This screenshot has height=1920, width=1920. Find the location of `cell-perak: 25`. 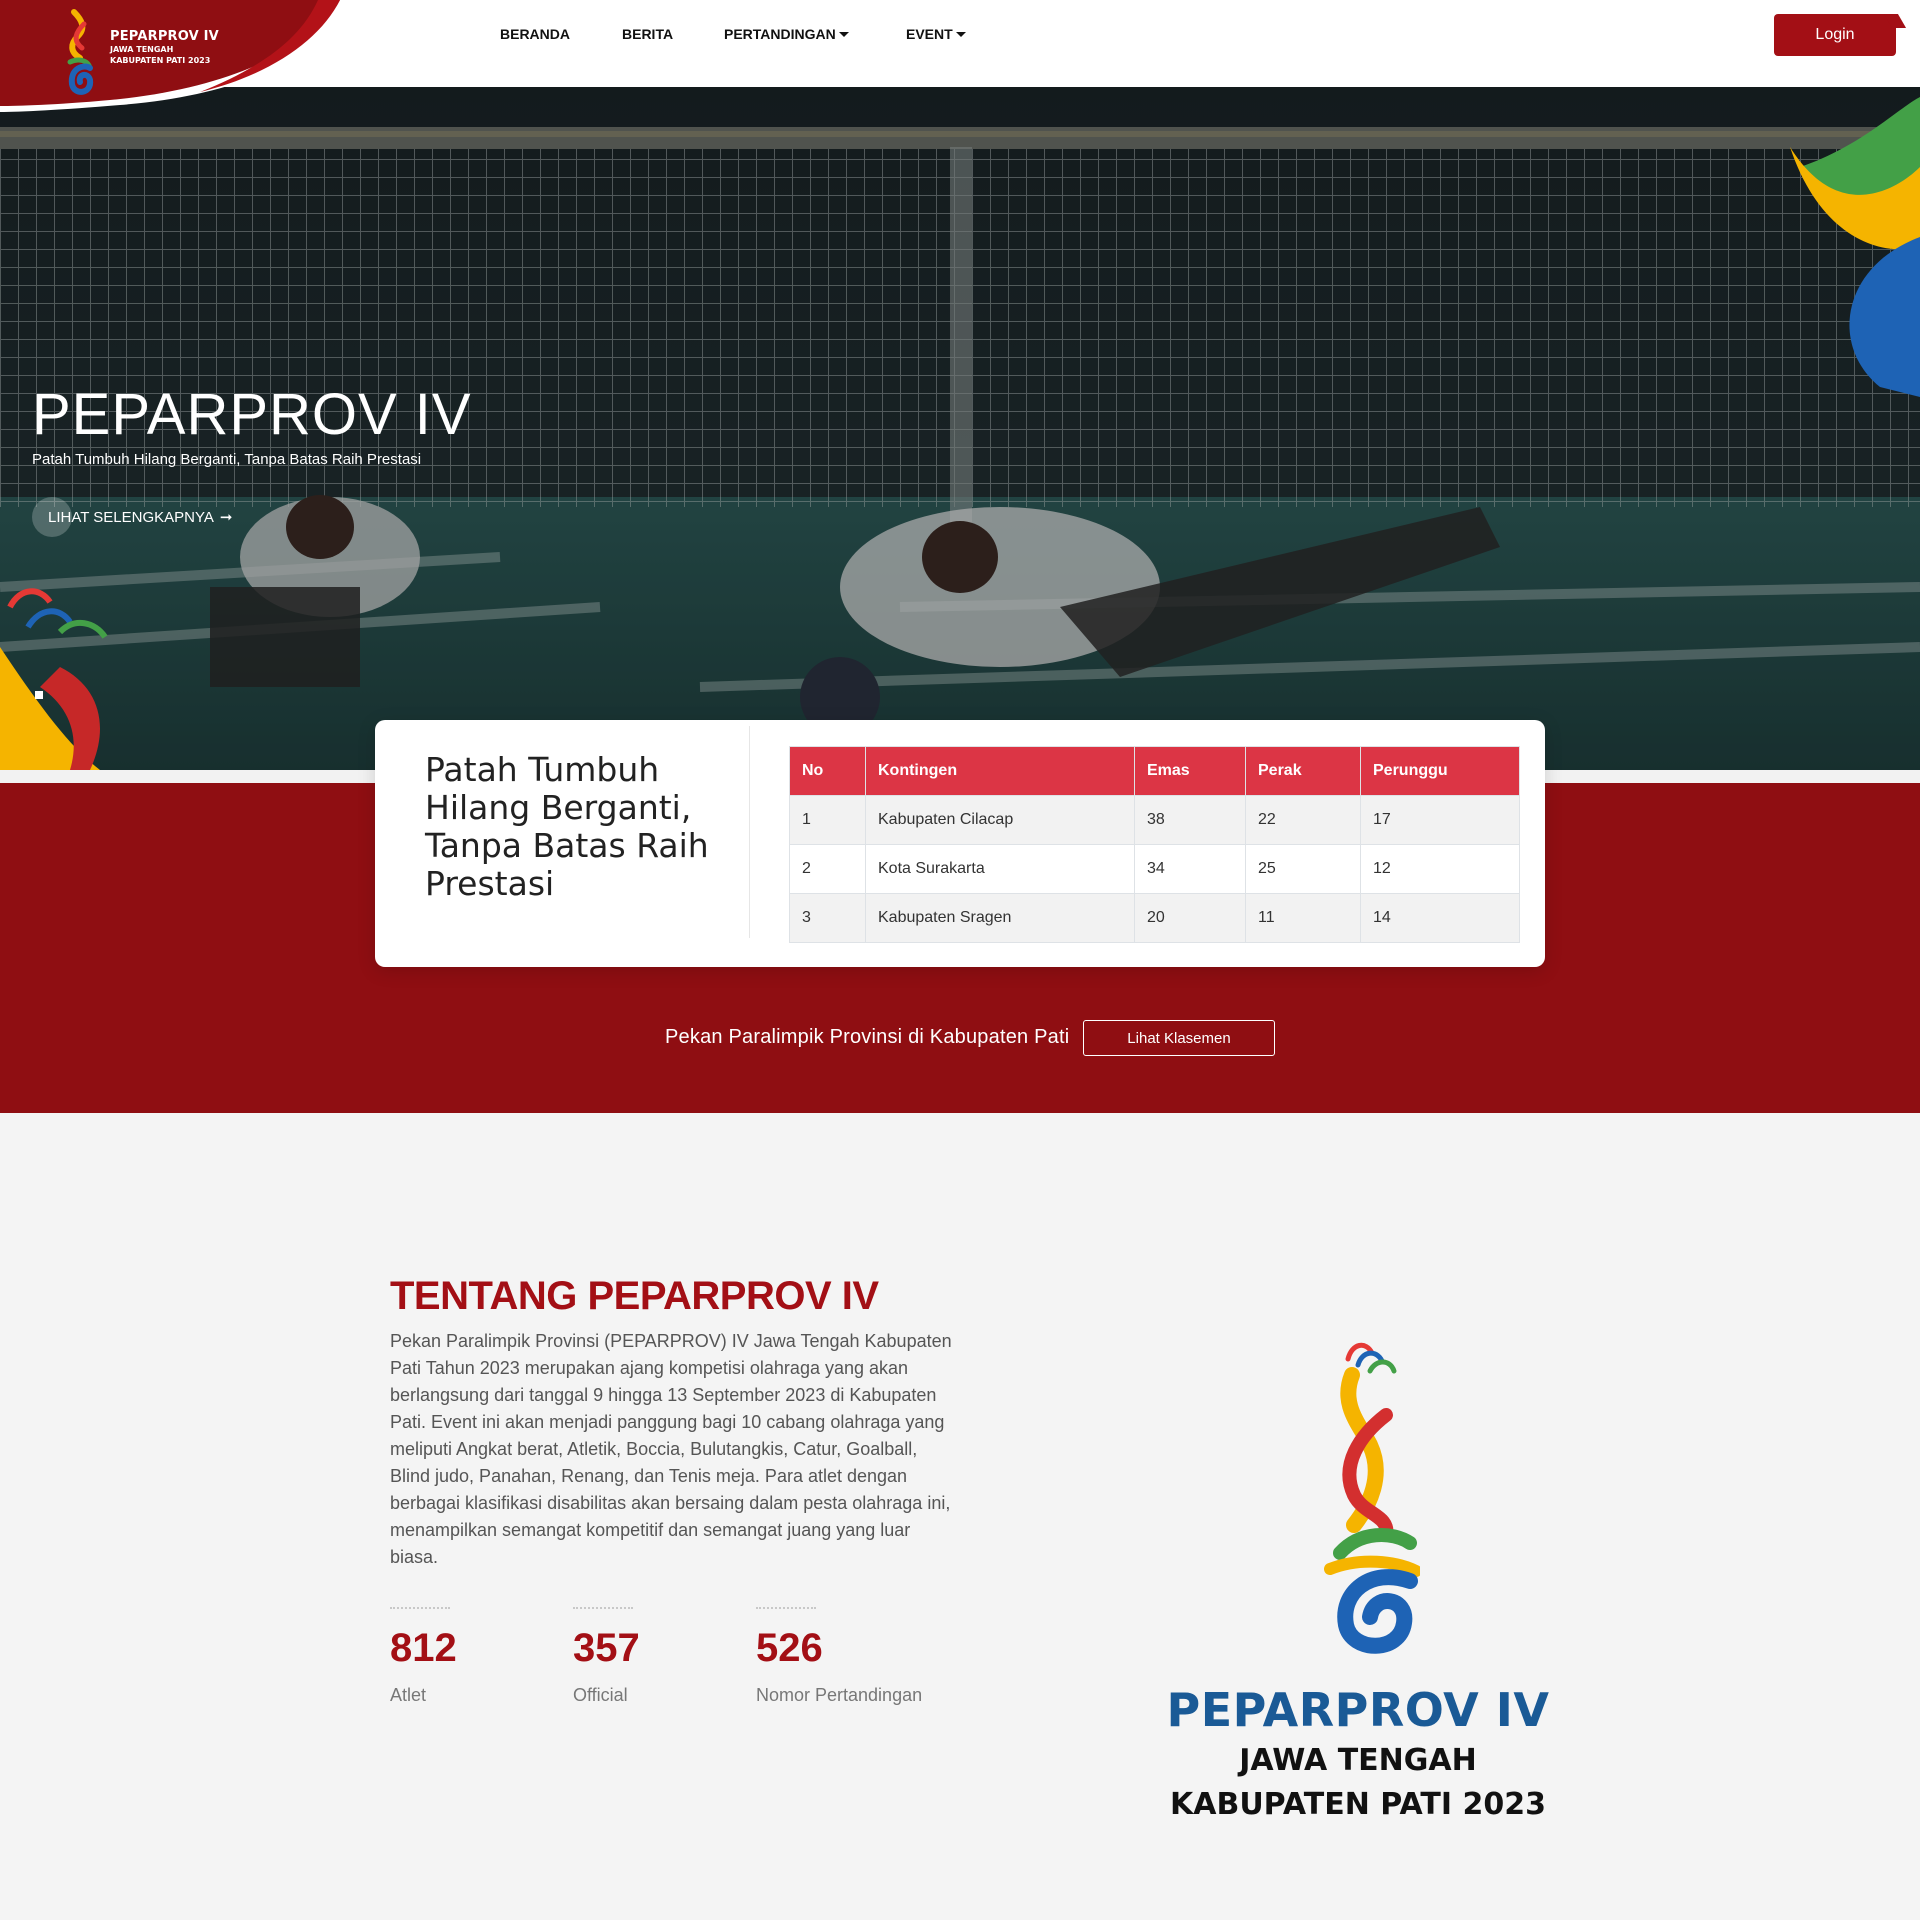

cell-perak: 25 is located at coordinates (1303, 869).